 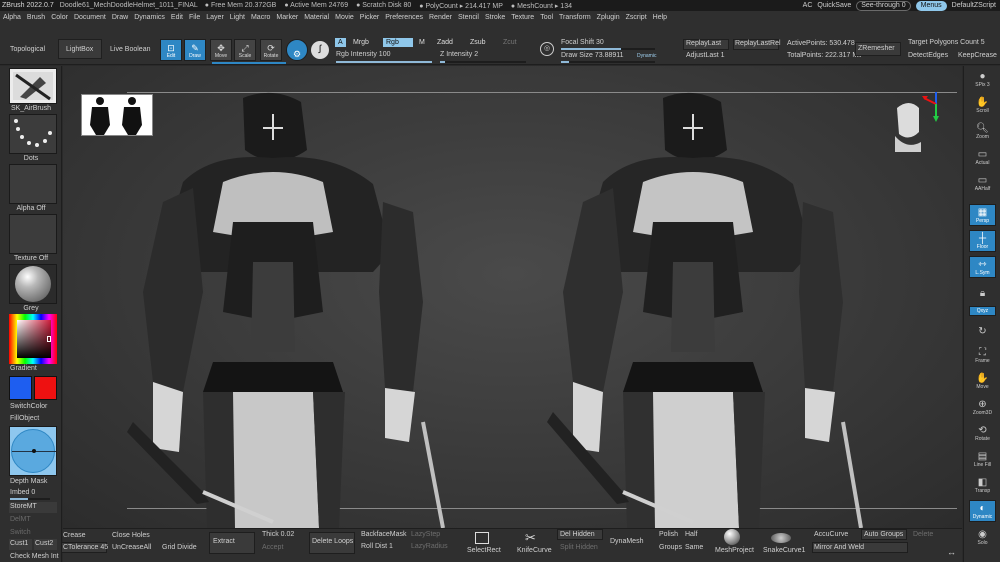 I want to click on color-picker, so click(x=33, y=339).